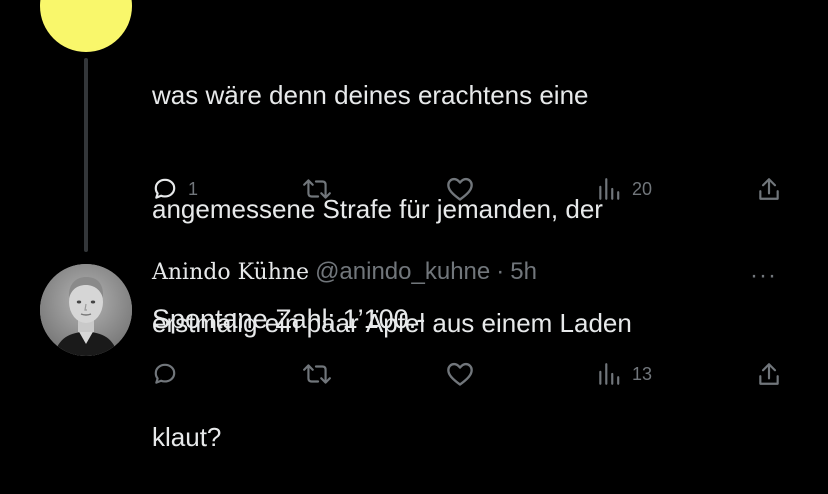  I want to click on reply-timestamp: 5h, so click(523, 272).